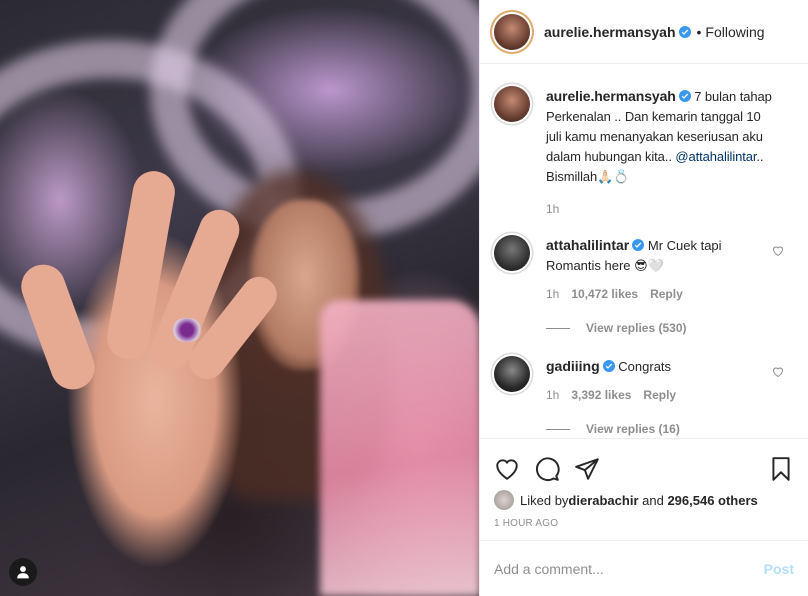 This screenshot has width=808, height=596. What do you see at coordinates (715, 156) in the screenshot?
I see `caption-mention: @attahalilintar` at bounding box center [715, 156].